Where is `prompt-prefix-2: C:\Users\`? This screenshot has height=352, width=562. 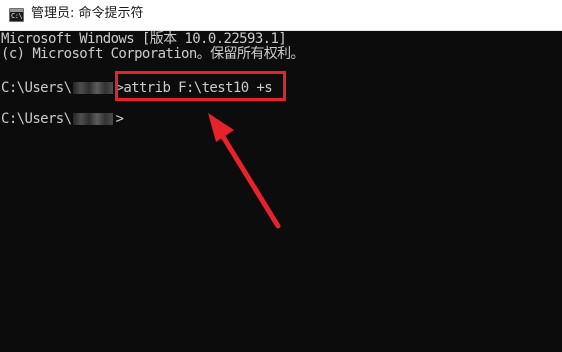 prompt-prefix-2: C:\Users\ is located at coordinates (36, 119).